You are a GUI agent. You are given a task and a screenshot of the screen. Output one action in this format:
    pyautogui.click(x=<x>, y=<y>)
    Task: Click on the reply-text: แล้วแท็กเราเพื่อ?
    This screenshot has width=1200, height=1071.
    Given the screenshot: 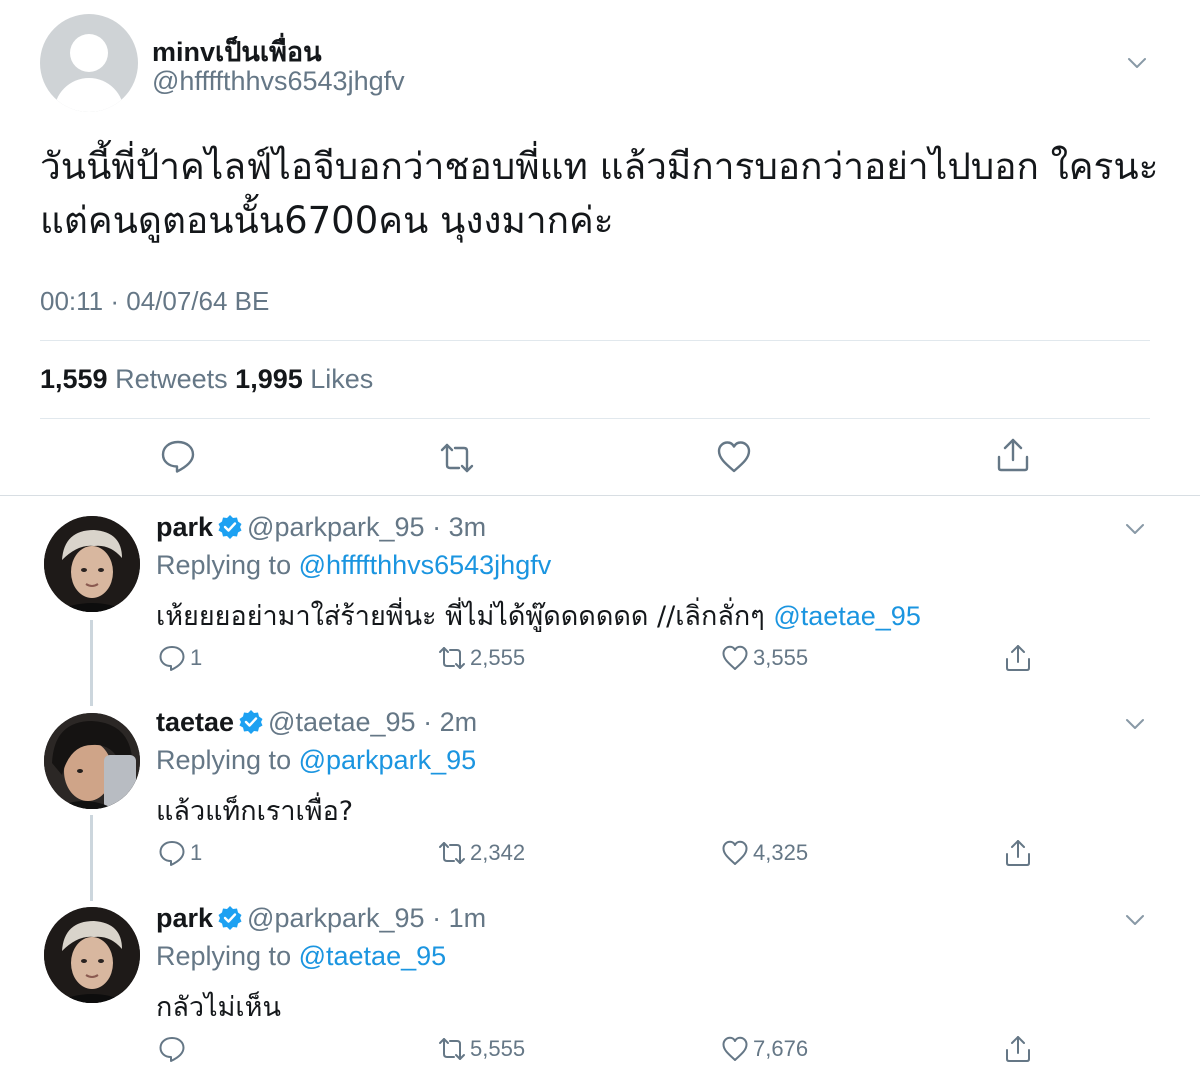 What is the action you would take?
    pyautogui.click(x=254, y=810)
    